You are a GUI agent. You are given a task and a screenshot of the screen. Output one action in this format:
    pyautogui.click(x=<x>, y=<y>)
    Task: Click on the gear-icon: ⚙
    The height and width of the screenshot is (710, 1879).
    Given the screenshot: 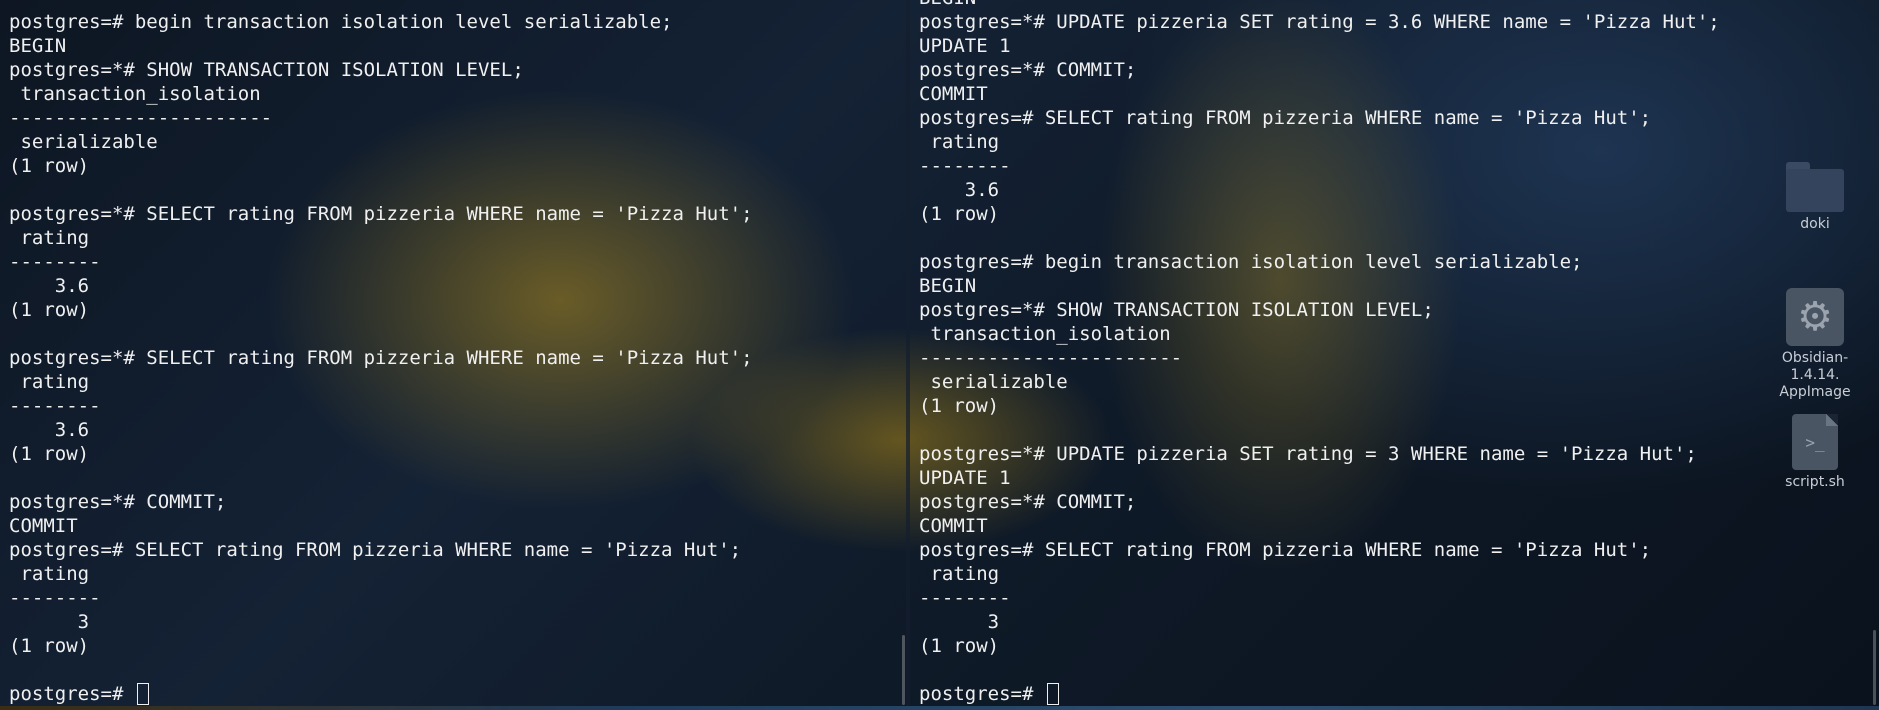 What is the action you would take?
    pyautogui.click(x=1815, y=317)
    